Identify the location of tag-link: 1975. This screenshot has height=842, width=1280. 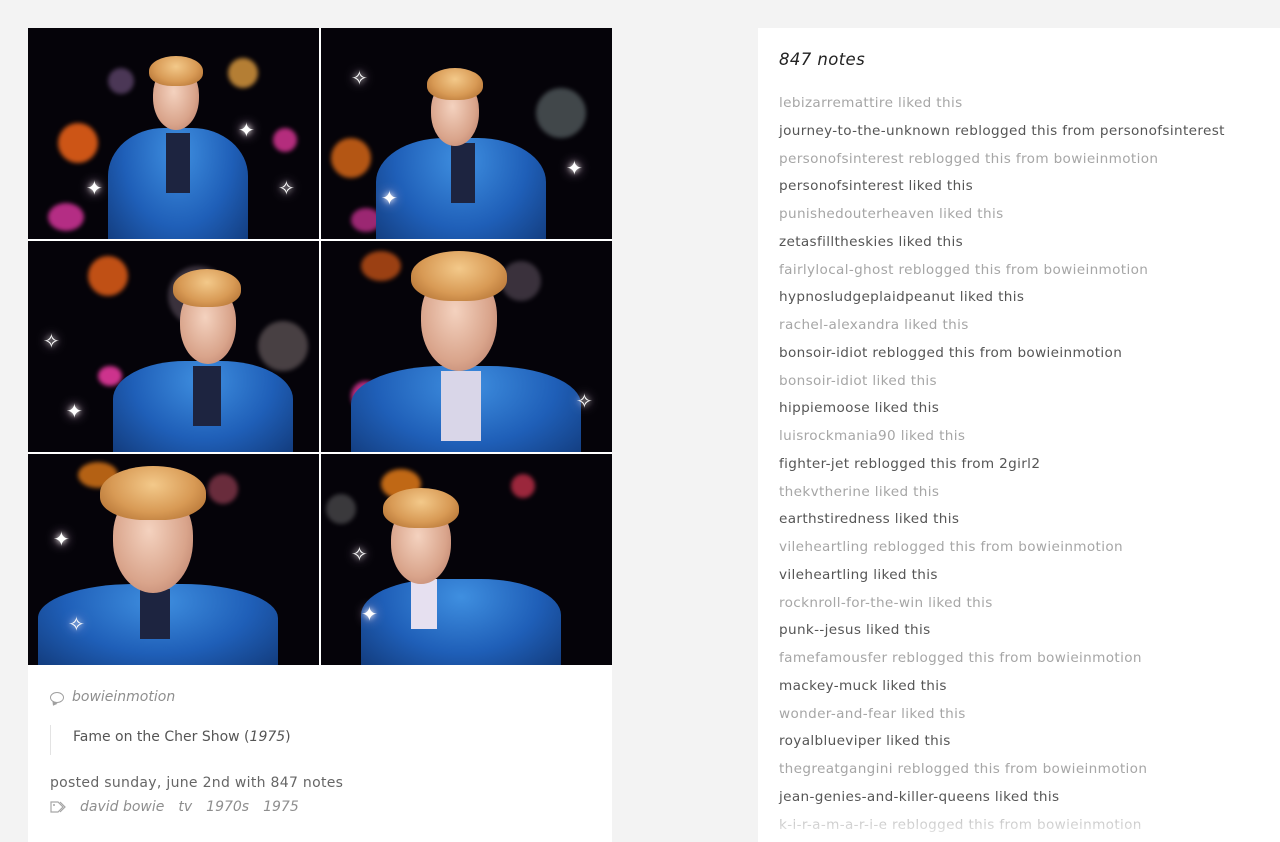
(281, 807).